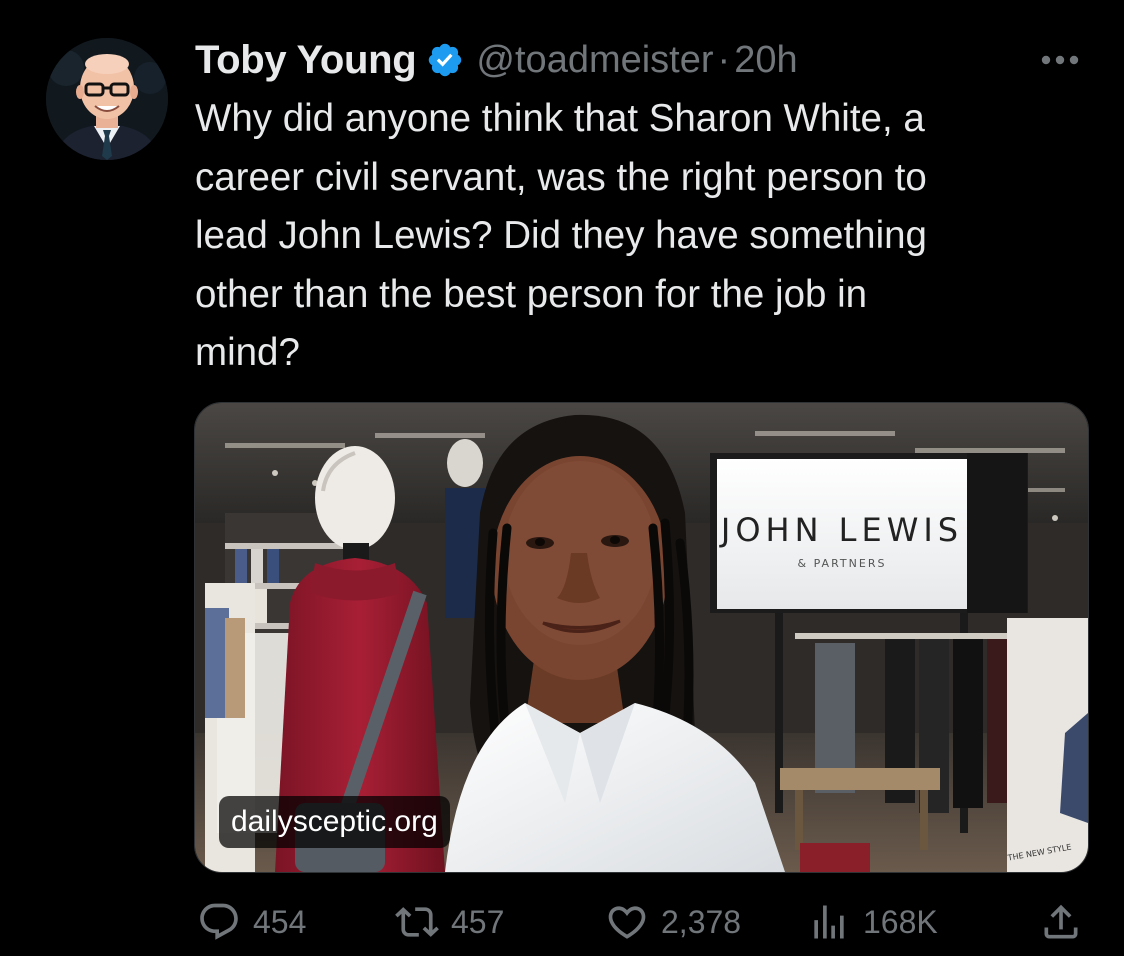  I want to click on more-horizontal-icon, so click(1060, 60).